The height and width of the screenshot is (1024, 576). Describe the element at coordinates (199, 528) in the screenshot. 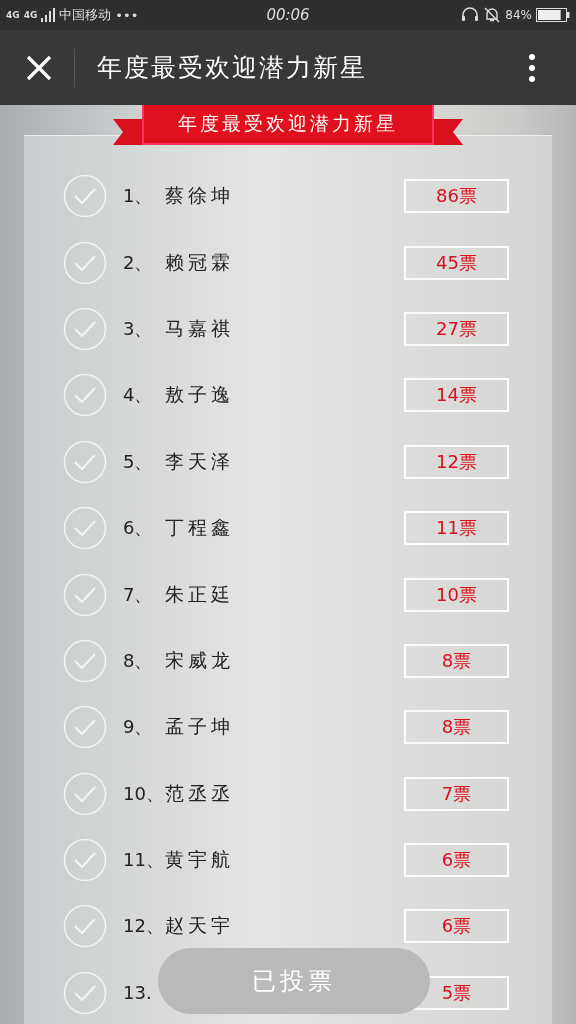

I see `candidate-name: 丁程鑫` at that location.